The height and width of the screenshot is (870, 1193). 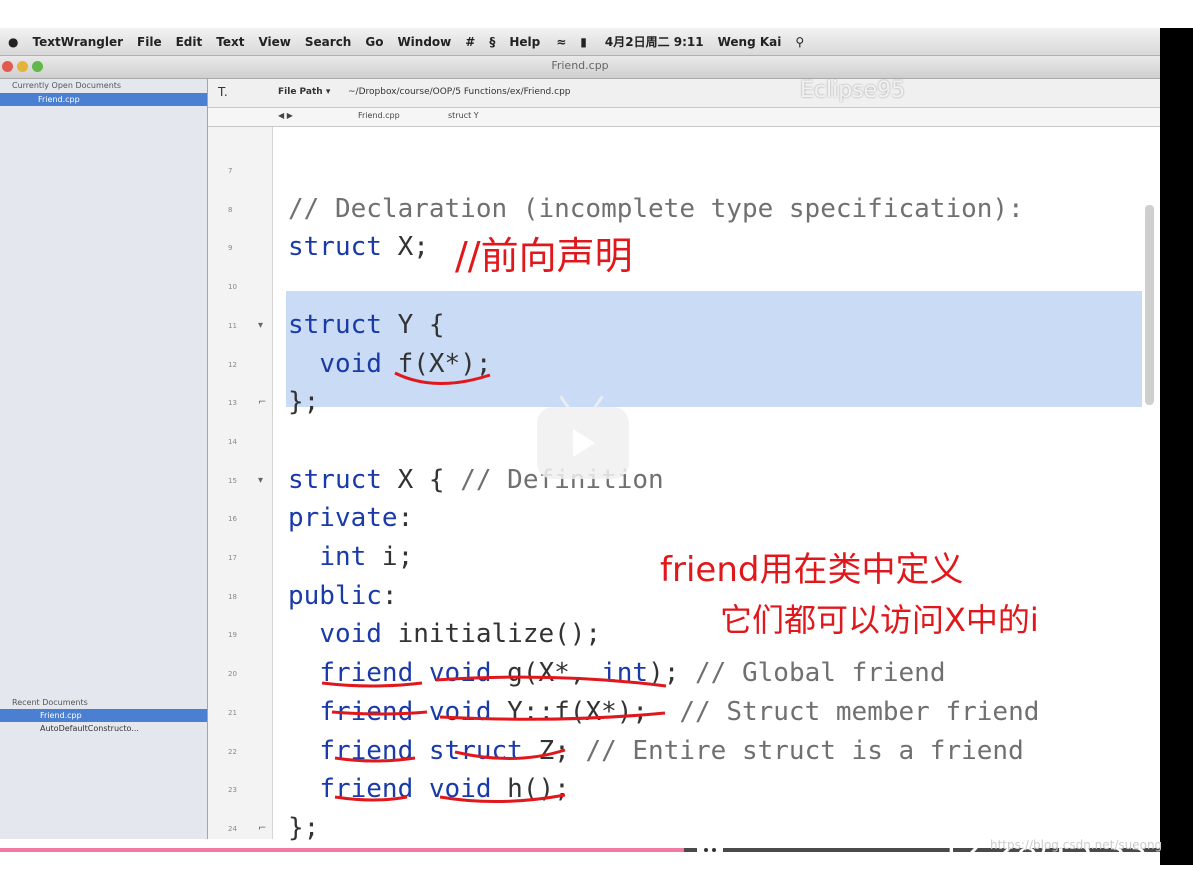 What do you see at coordinates (67, 85) in the screenshot?
I see `open-documents-header: Currently Open Documents` at bounding box center [67, 85].